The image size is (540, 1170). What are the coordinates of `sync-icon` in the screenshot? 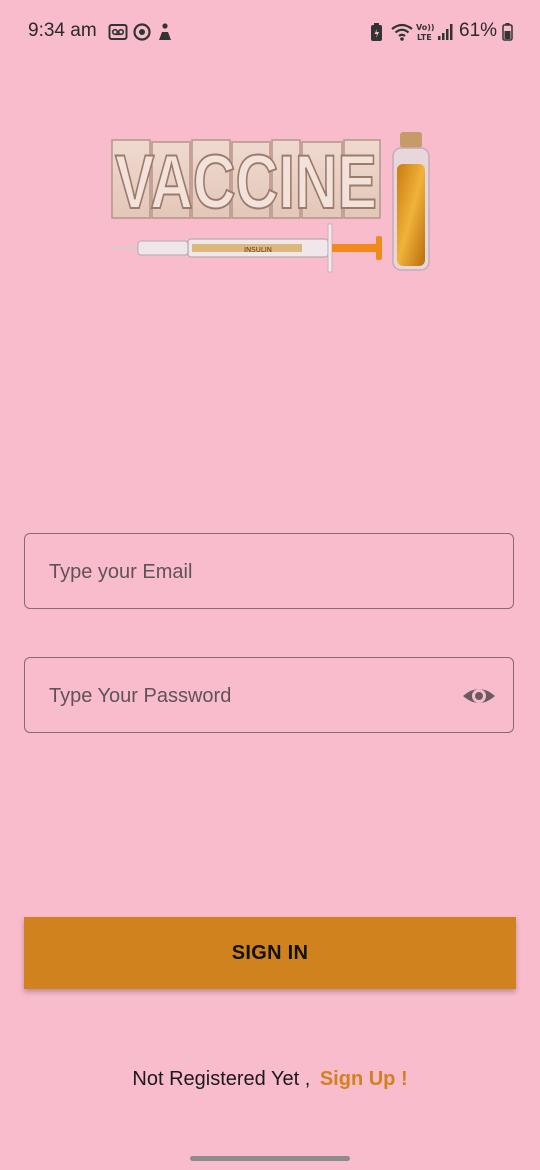 It's located at (142, 32).